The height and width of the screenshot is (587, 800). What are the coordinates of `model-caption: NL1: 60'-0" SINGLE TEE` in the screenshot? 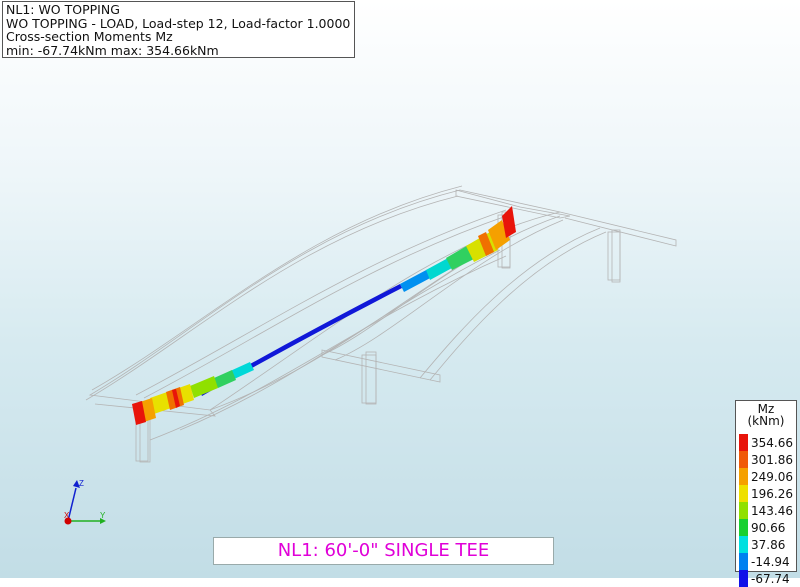 It's located at (383, 551).